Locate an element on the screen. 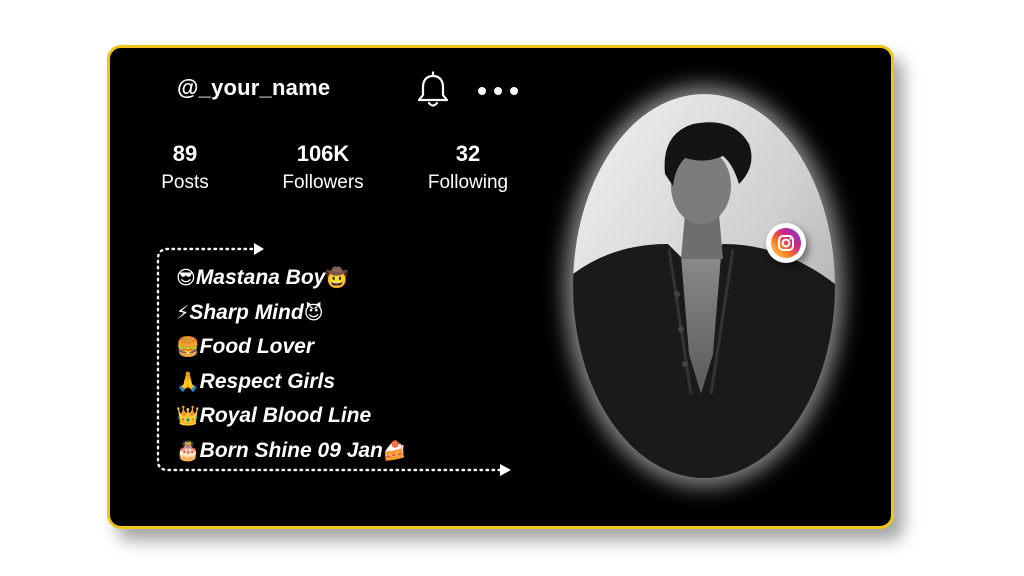  bell-icon is located at coordinates (433, 90).